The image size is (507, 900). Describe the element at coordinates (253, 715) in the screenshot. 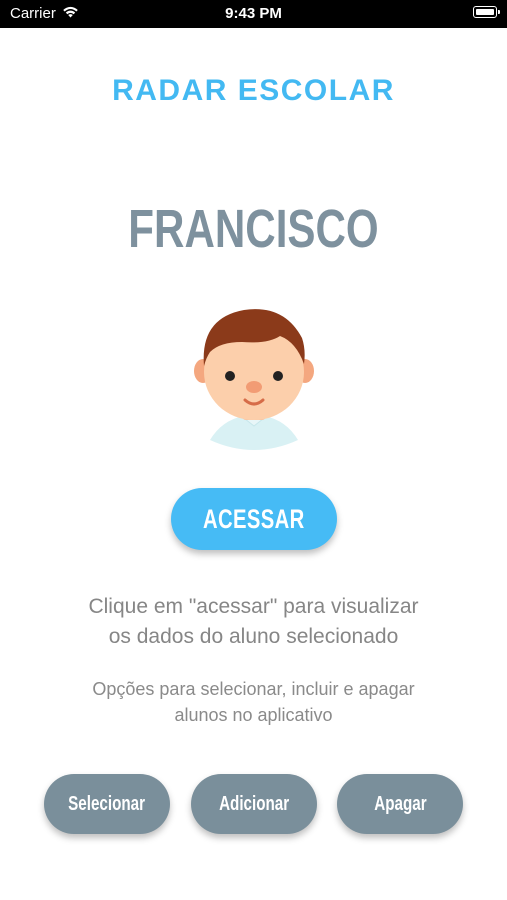

I see `options-hint-line-2: alunos no aplicativo` at that location.